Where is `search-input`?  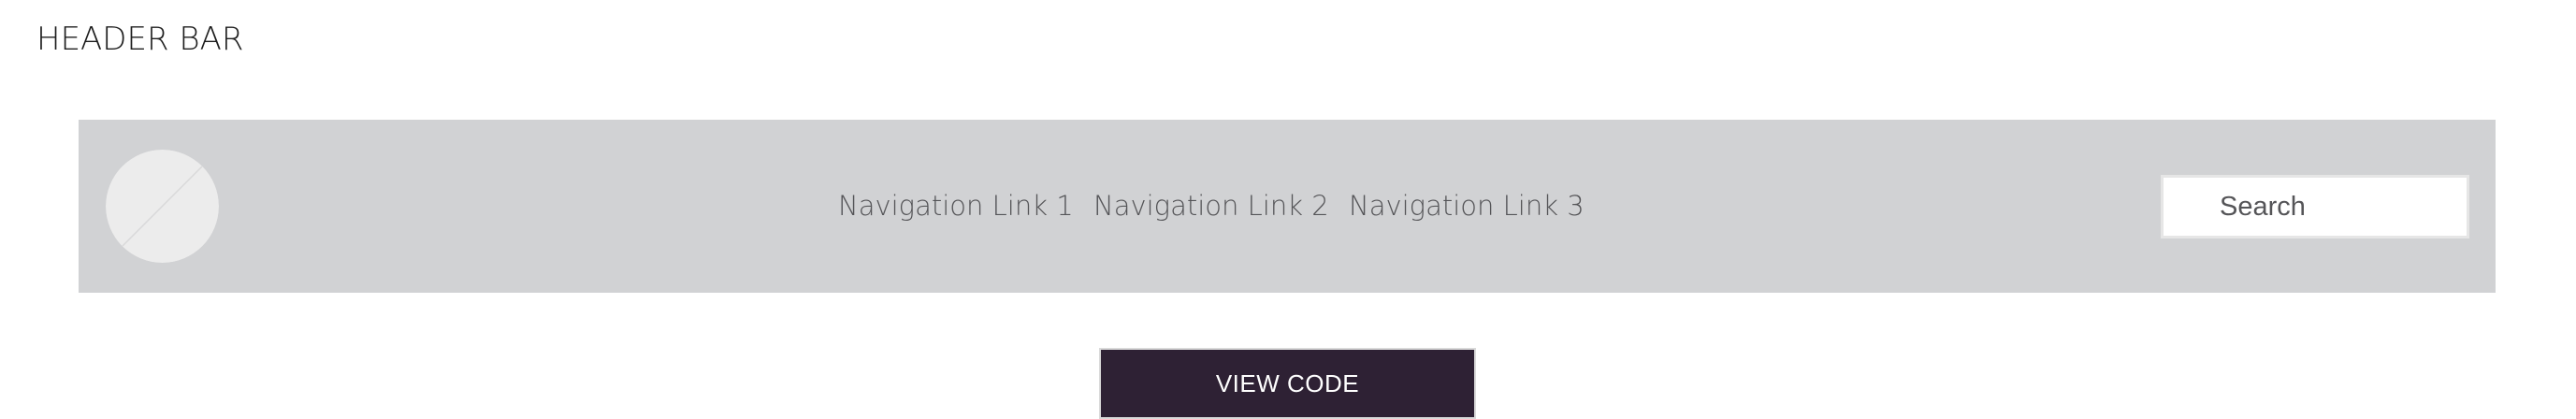
search-input is located at coordinates (2315, 206).